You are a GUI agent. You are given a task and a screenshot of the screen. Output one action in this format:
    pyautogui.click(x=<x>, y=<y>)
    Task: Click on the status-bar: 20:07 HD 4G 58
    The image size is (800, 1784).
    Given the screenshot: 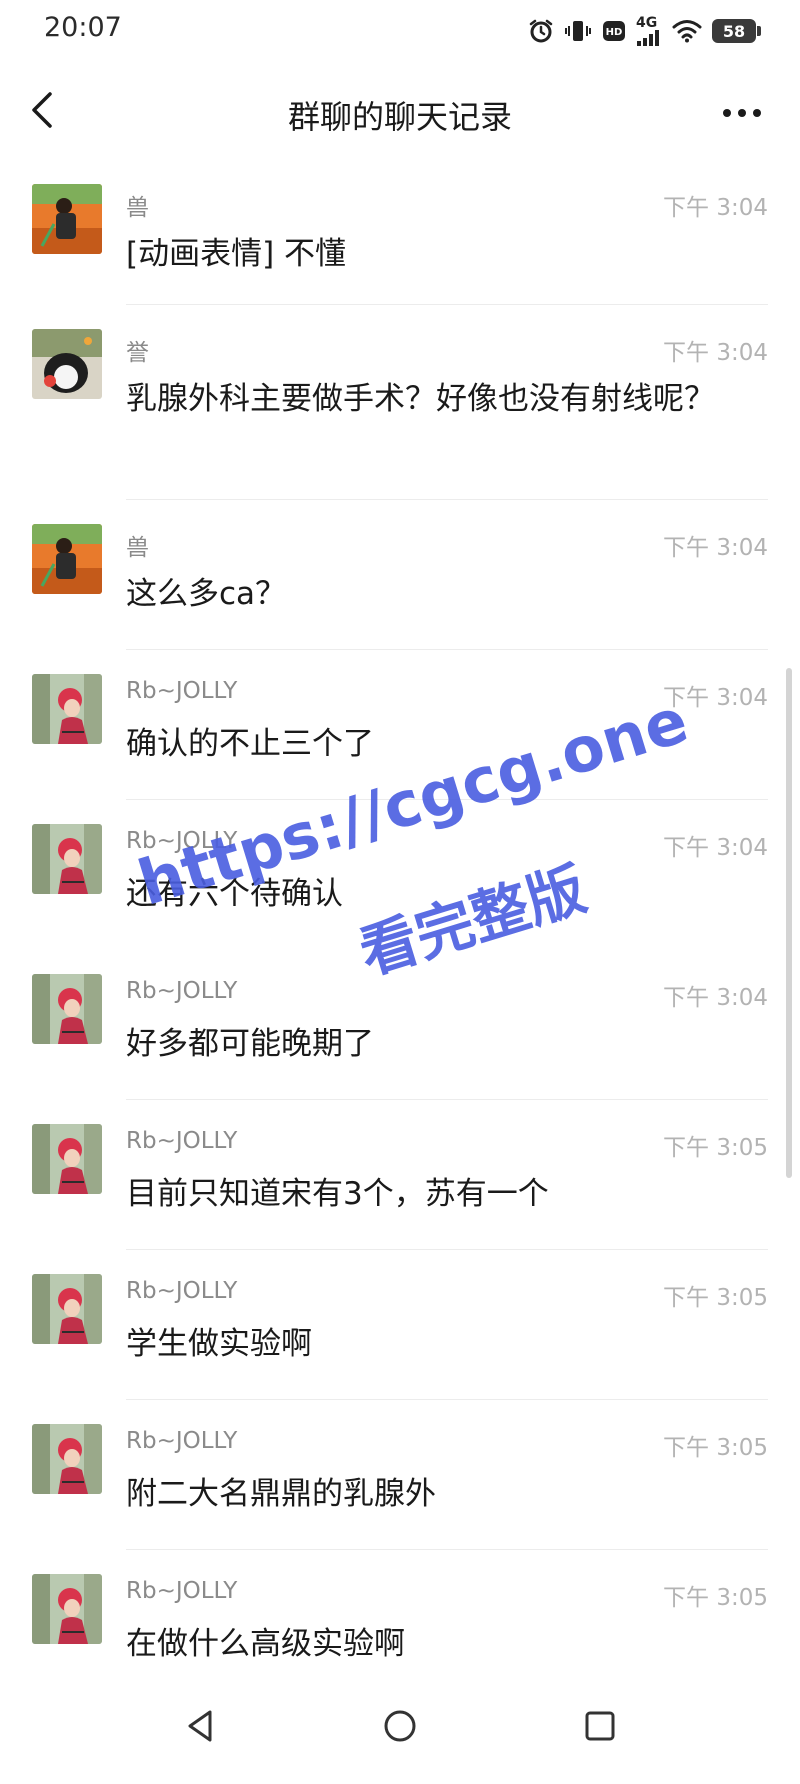 What is the action you would take?
    pyautogui.click(x=400, y=32)
    